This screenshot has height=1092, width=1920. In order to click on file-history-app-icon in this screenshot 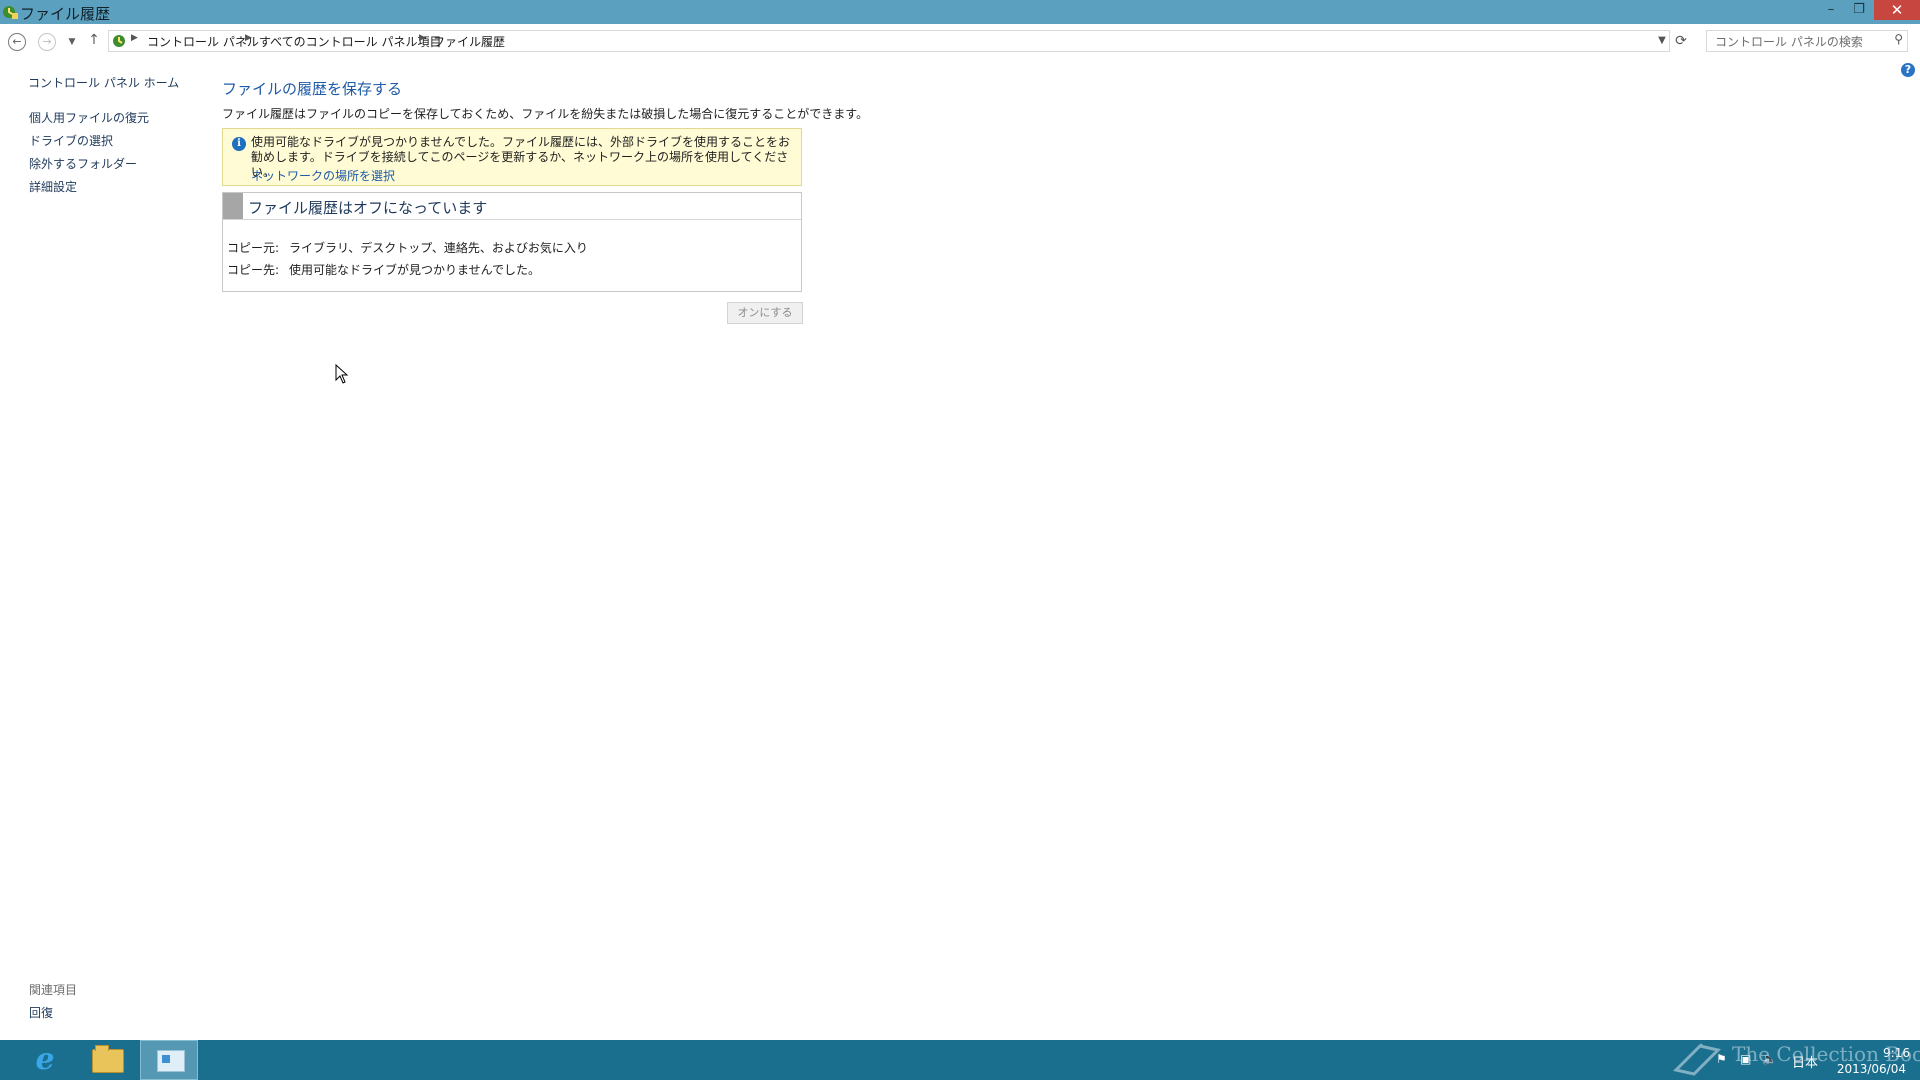, I will do `click(10, 12)`.